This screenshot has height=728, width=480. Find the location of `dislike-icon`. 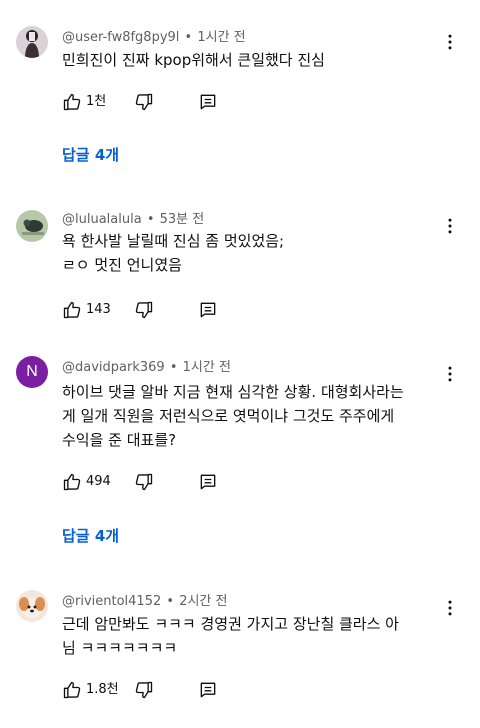

dislike-icon is located at coordinates (144, 690).